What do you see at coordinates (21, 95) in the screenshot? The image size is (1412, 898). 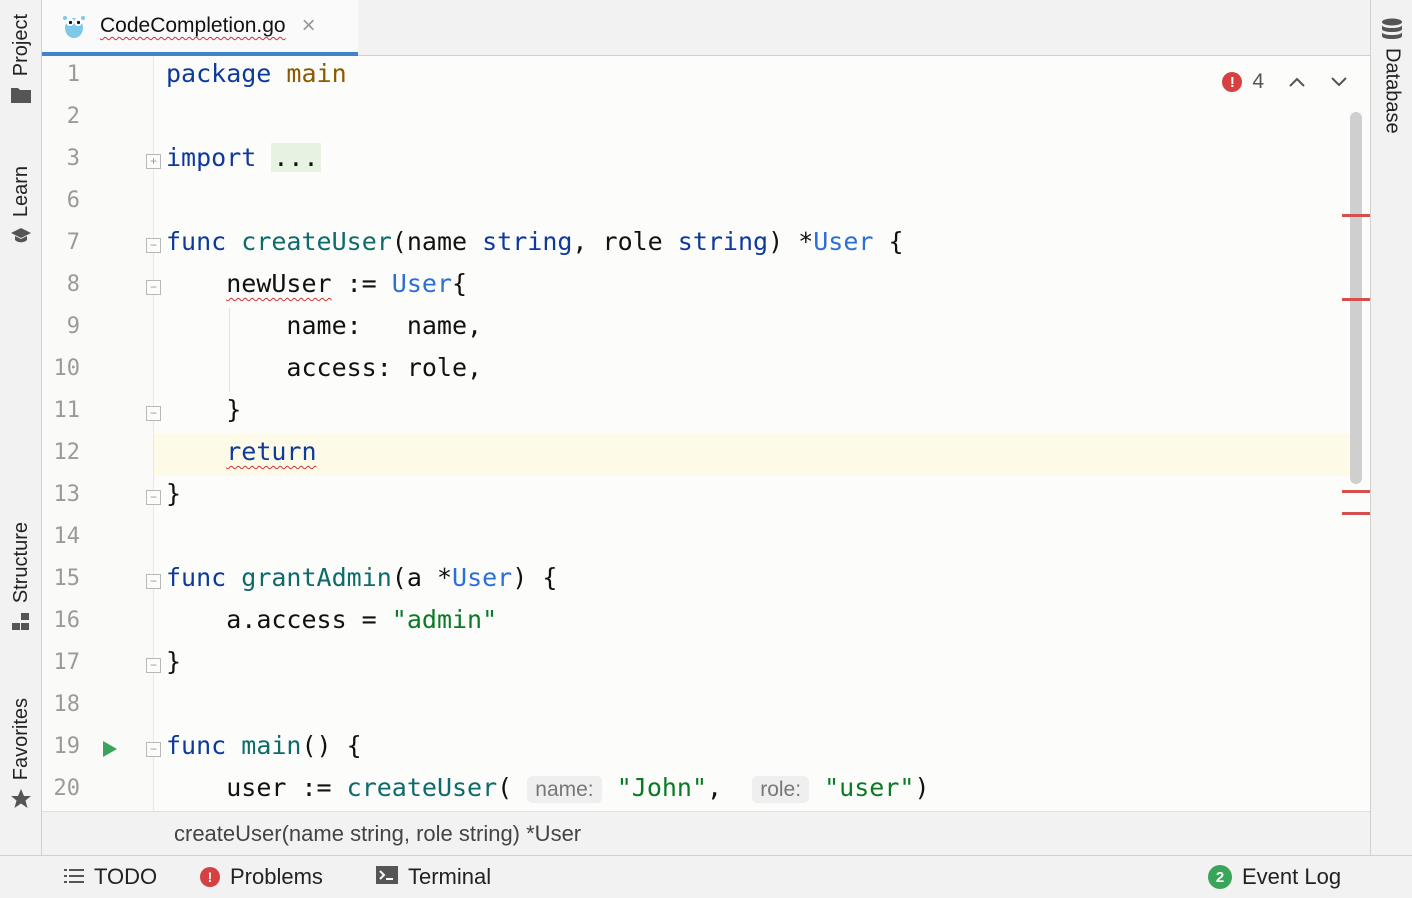 I see `folder-icon` at bounding box center [21, 95].